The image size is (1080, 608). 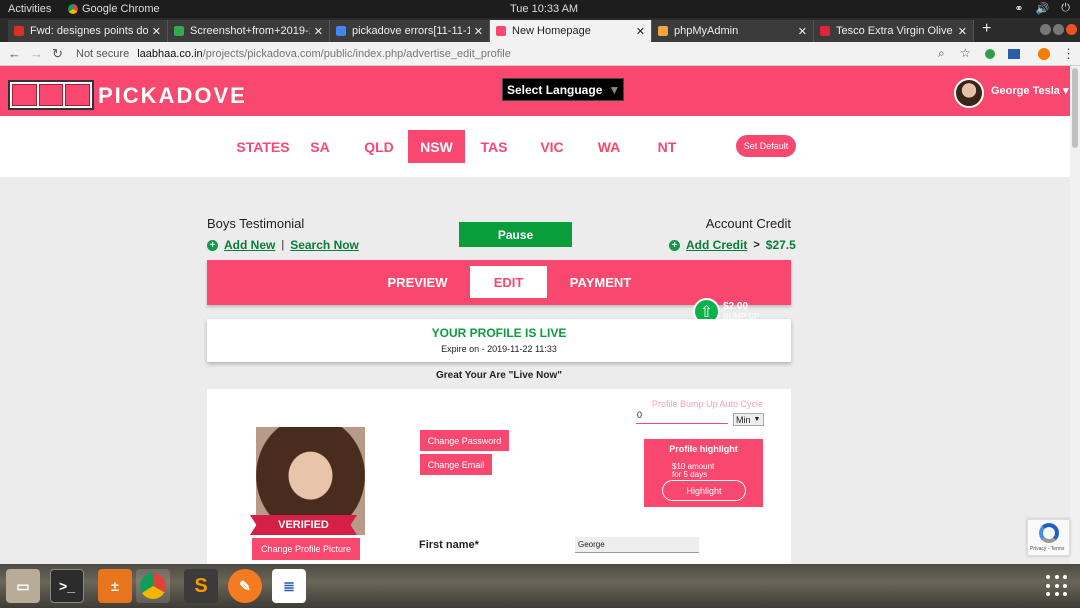 I want to click on volume-icon: 🔊, so click(x=1042, y=9).